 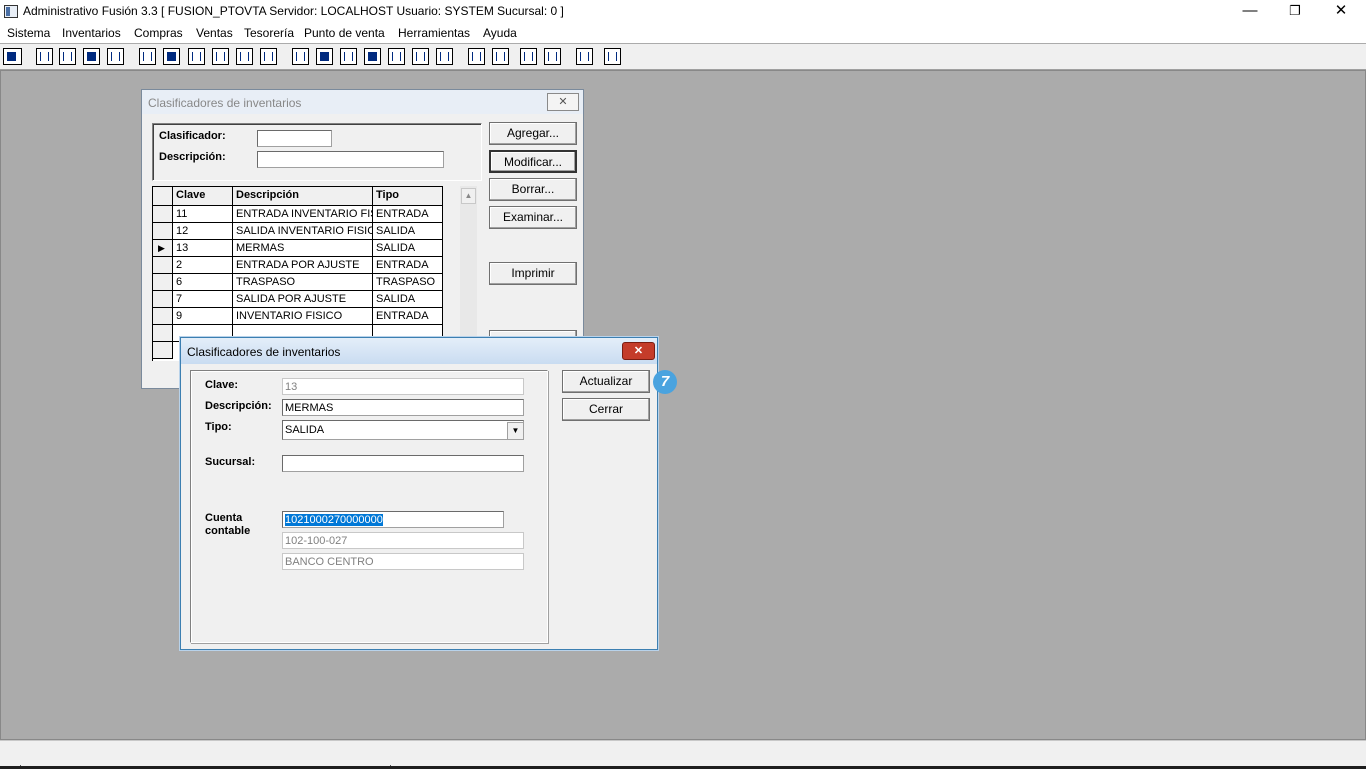 What do you see at coordinates (324, 56) in the screenshot?
I see `box-icon` at bounding box center [324, 56].